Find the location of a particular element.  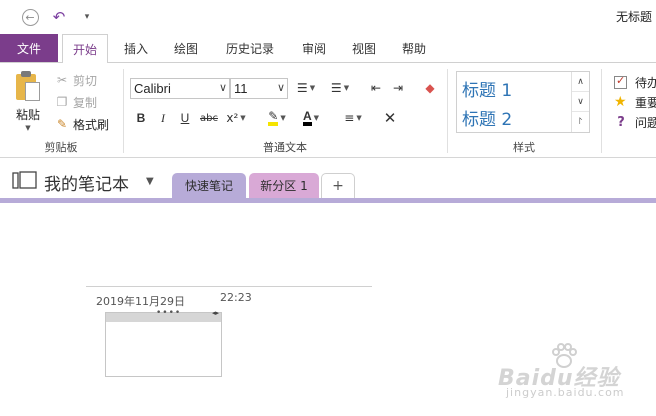

section-tab-new-section: 新分区 1 is located at coordinates (284, 185).